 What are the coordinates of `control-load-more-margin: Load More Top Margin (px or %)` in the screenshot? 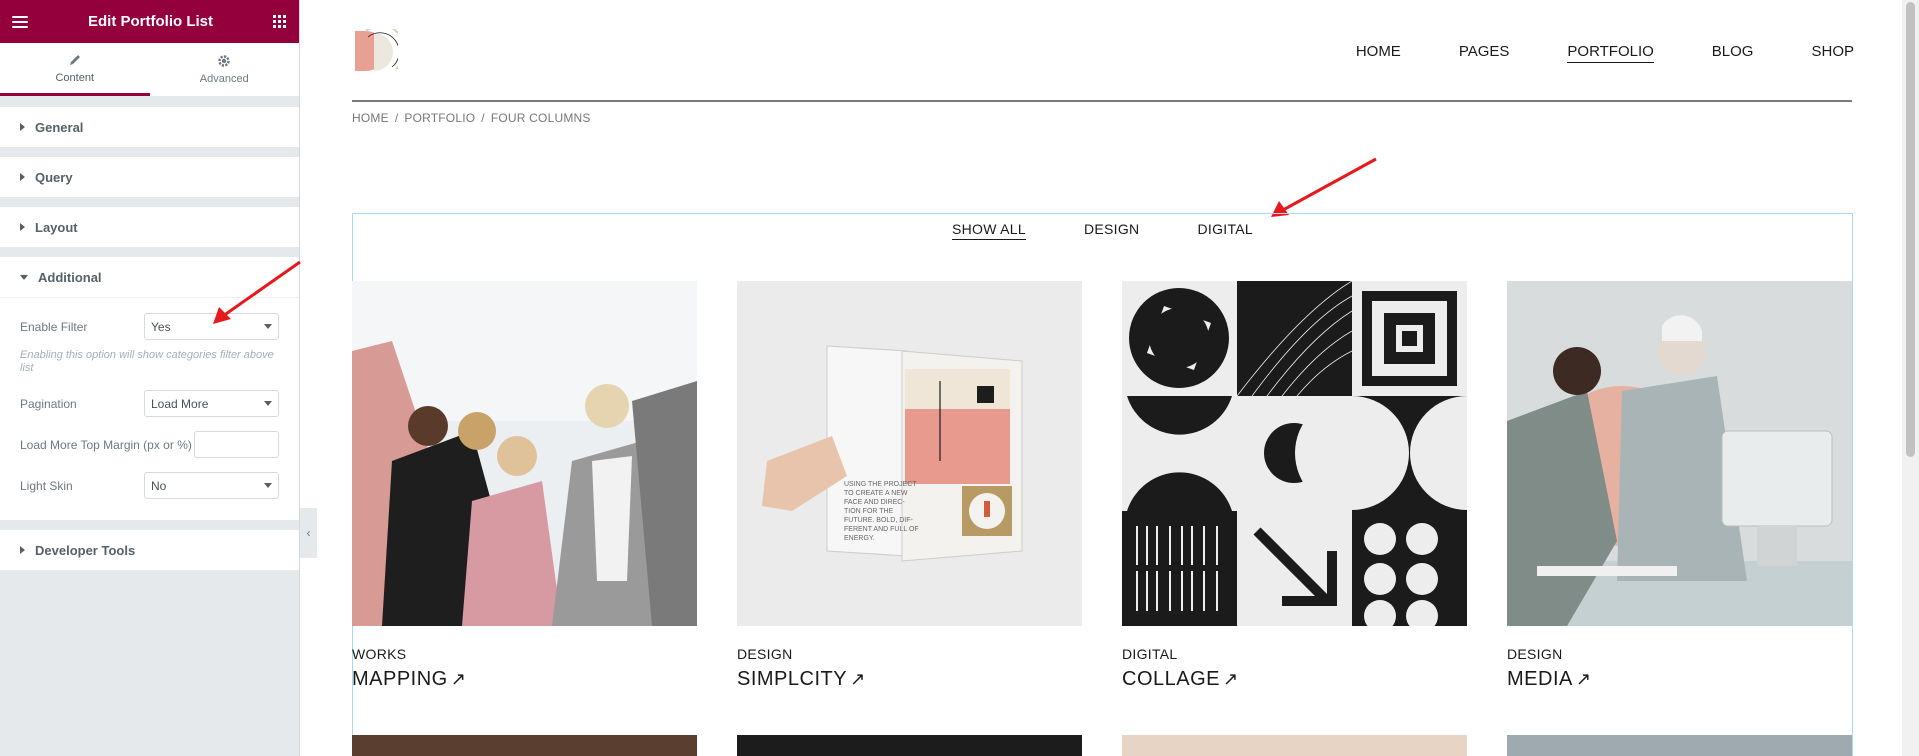 It's located at (149, 444).